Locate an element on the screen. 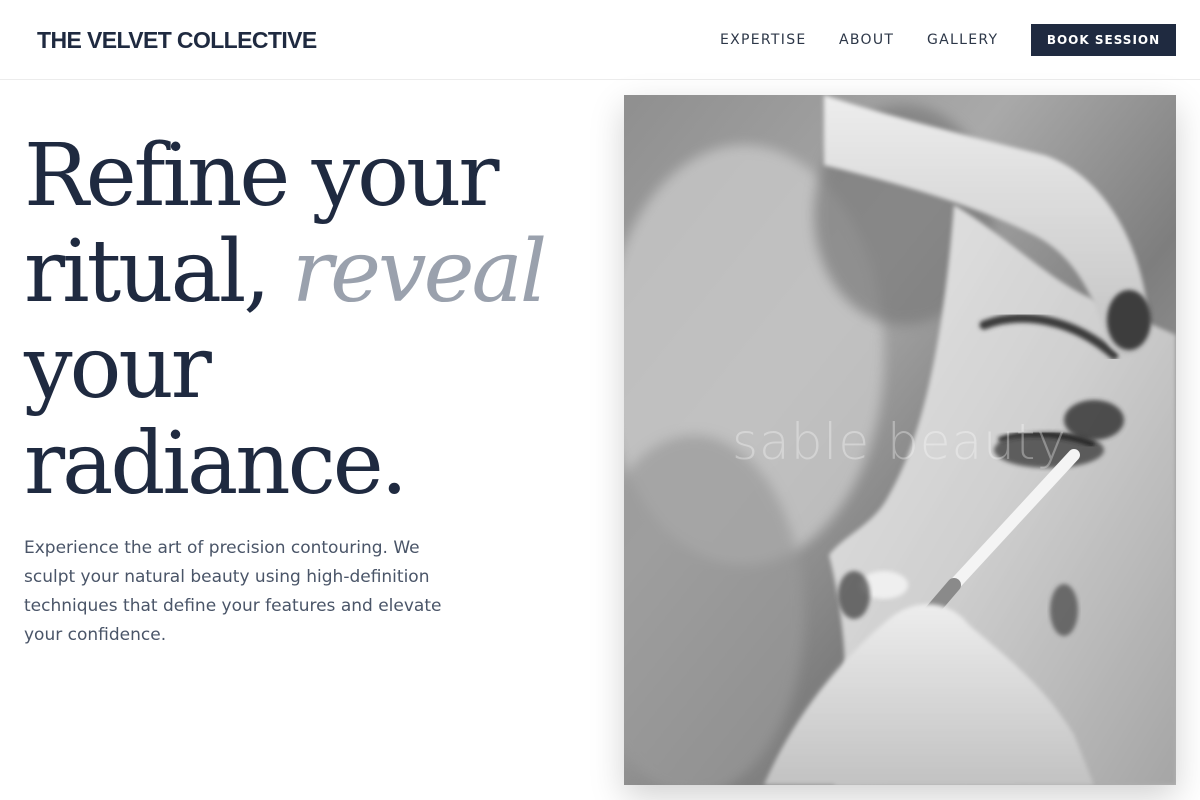 This screenshot has width=1200, height=800. headline-line-2-start: ritual, is located at coordinates (158, 272).